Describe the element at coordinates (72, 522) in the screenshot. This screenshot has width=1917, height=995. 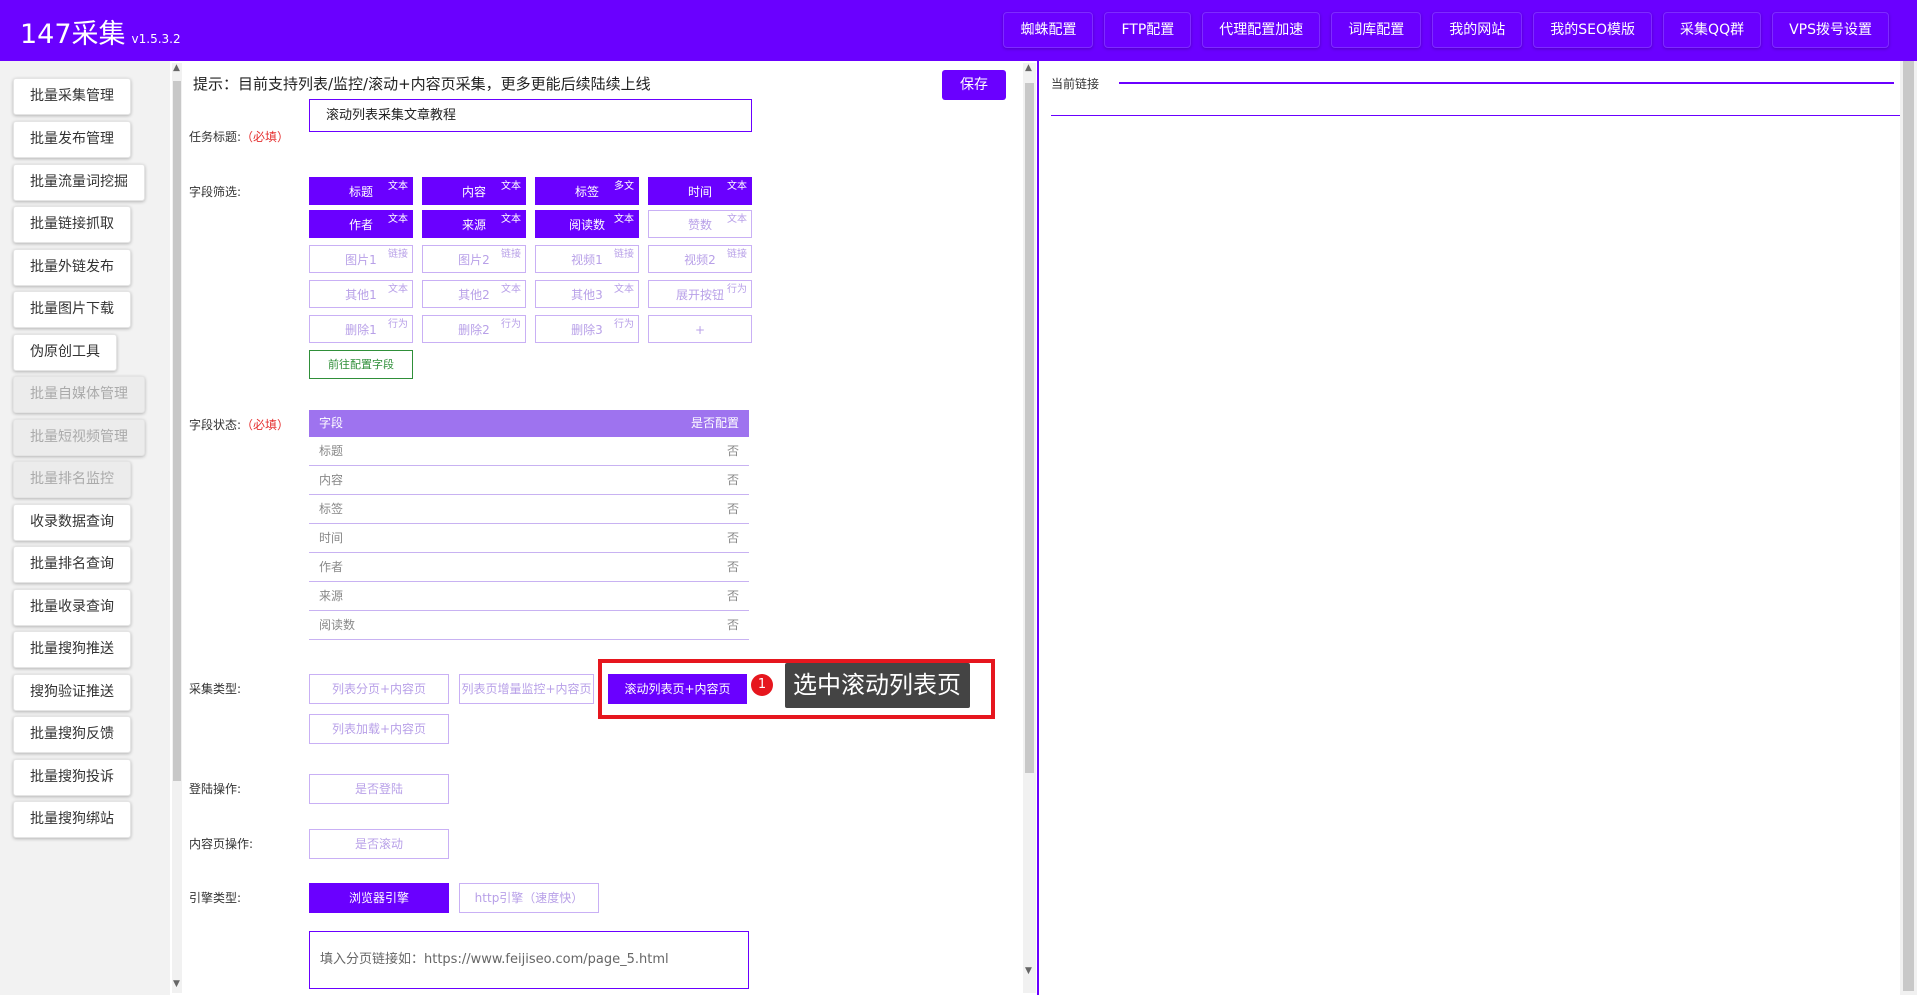
I see `sidebar-item-index-data: 收录数据查询` at that location.